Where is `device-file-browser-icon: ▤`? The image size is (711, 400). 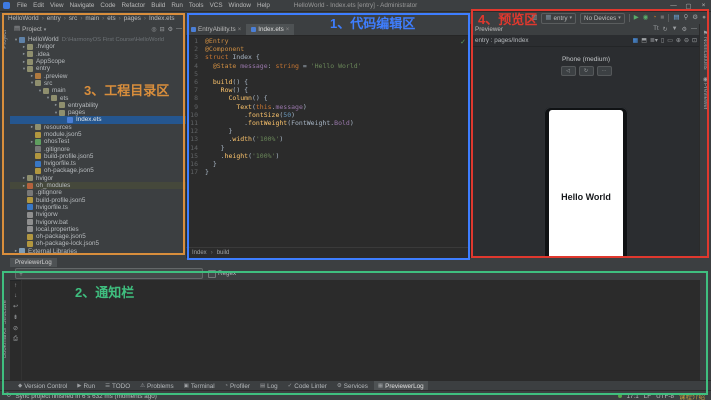 device-file-browser-icon: ▤ is located at coordinates (676, 18).